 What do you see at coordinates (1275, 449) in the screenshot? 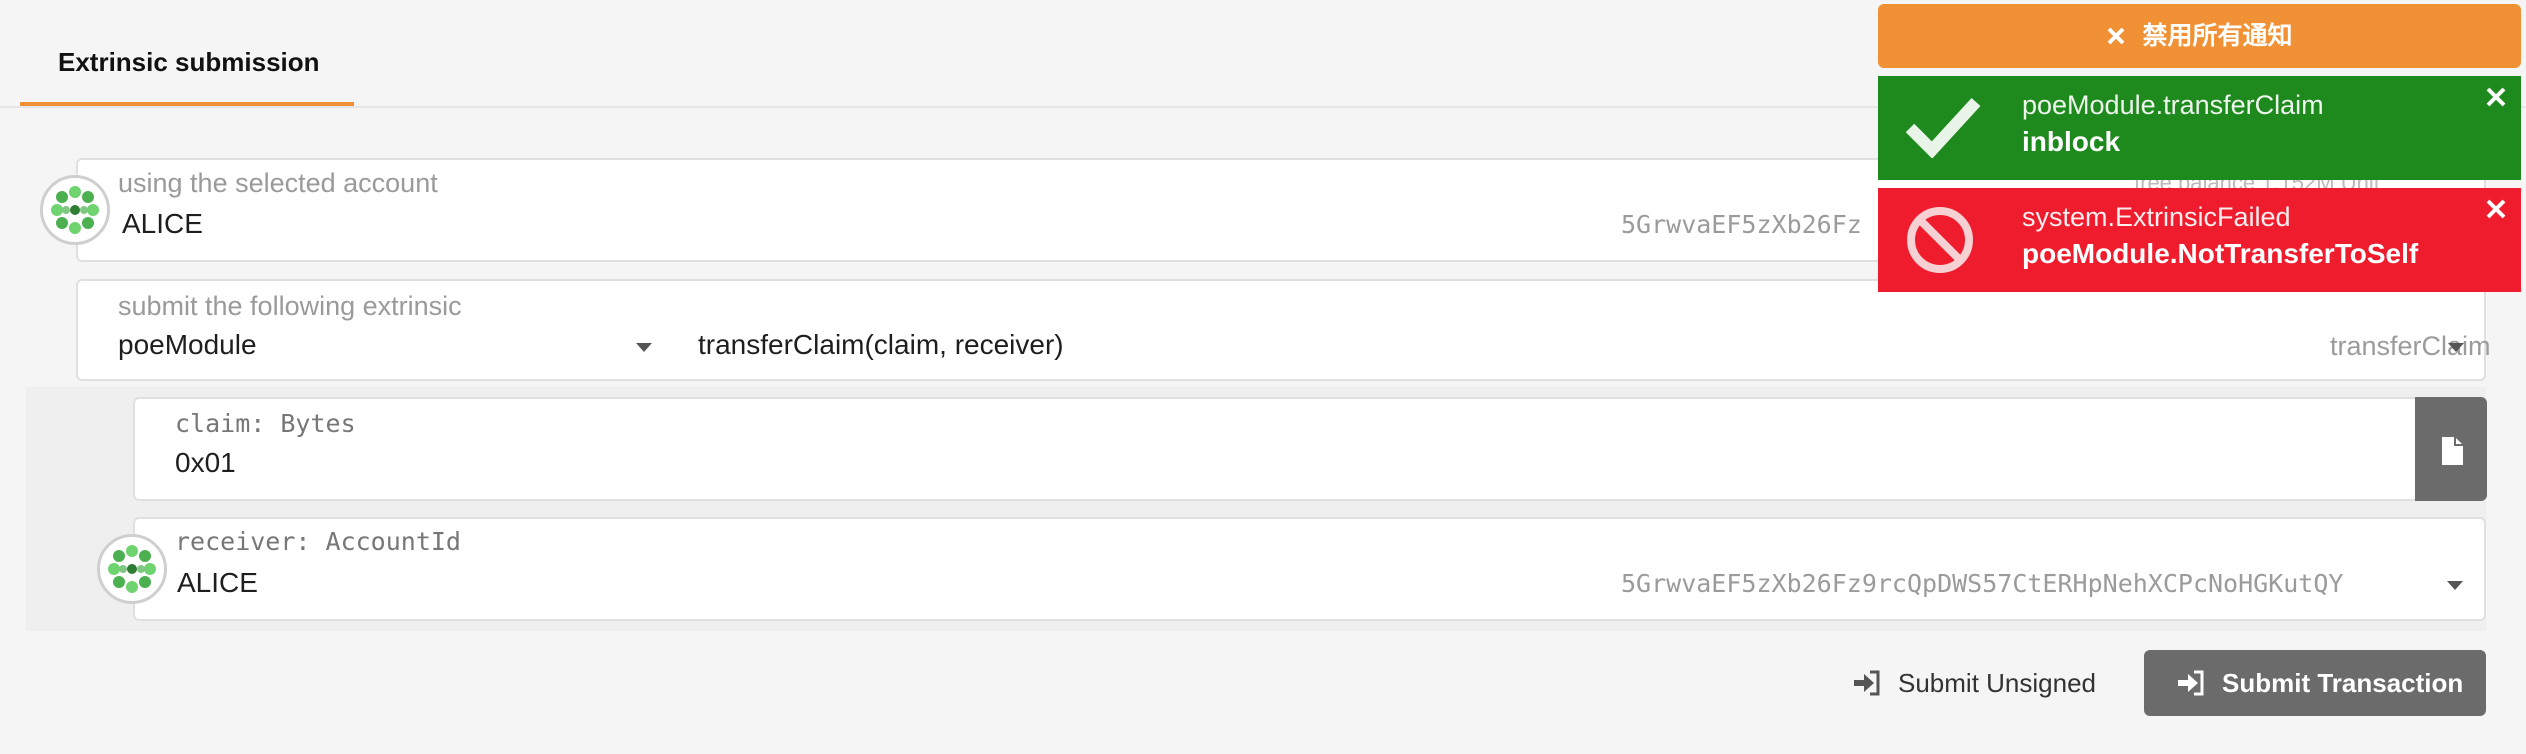
I see `claim-input: claim: Bytes 0x01` at bounding box center [1275, 449].